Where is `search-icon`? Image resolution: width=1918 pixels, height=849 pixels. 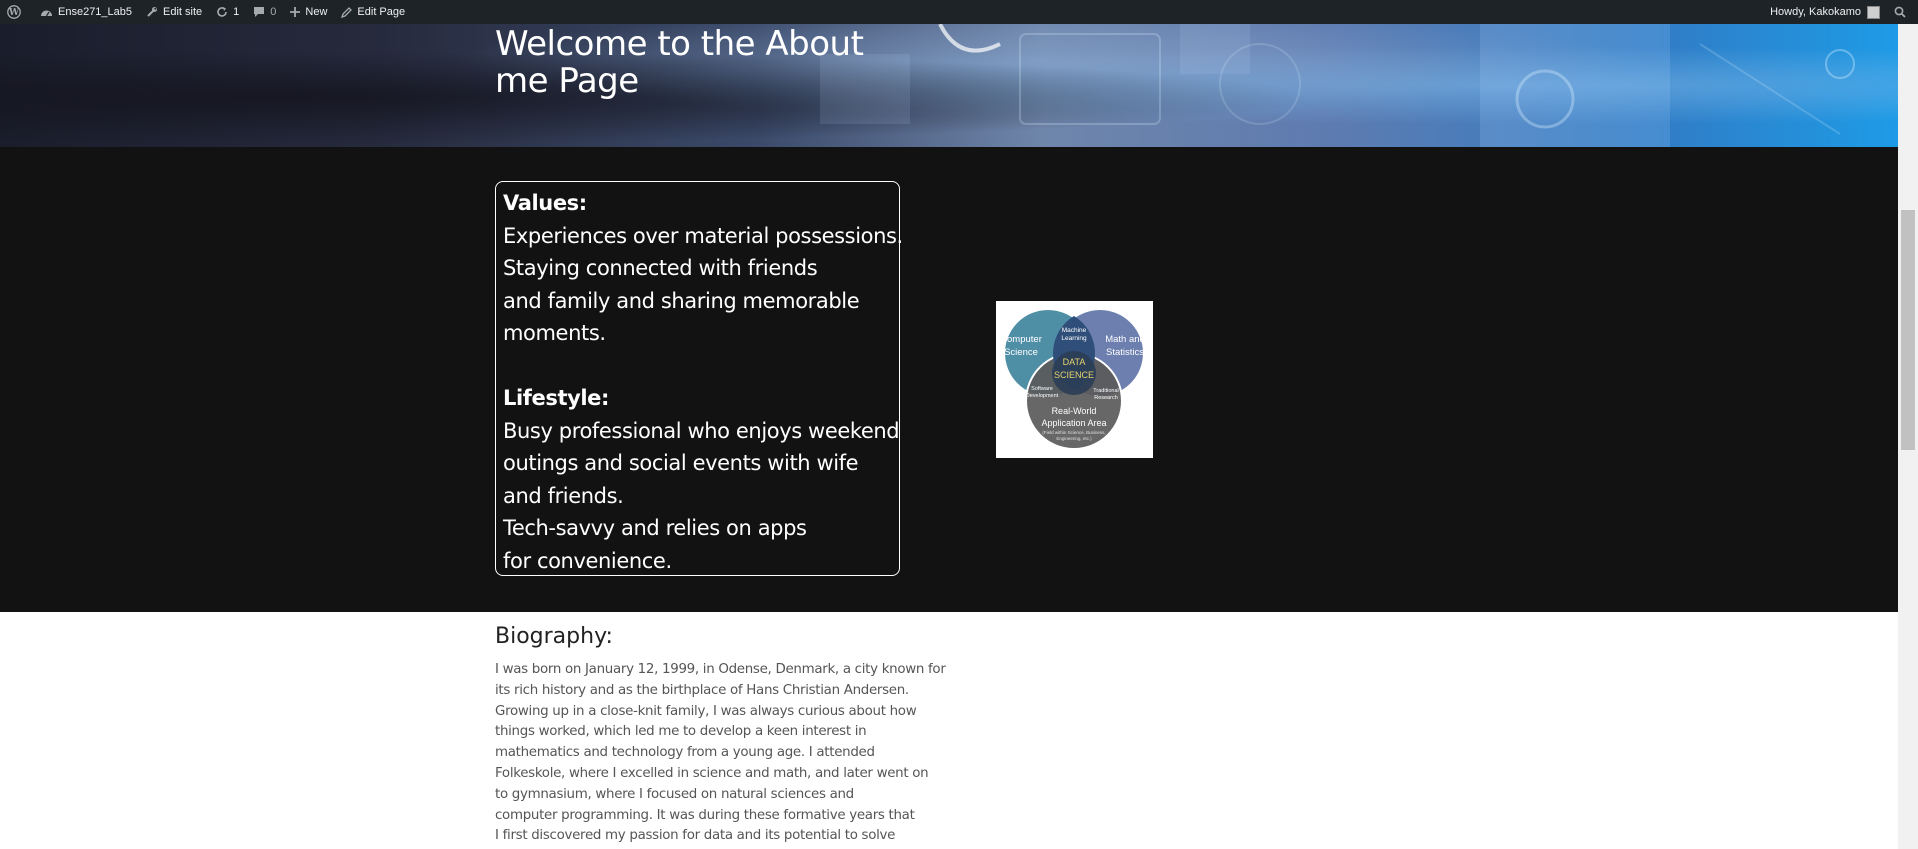
search-icon is located at coordinates (1900, 12).